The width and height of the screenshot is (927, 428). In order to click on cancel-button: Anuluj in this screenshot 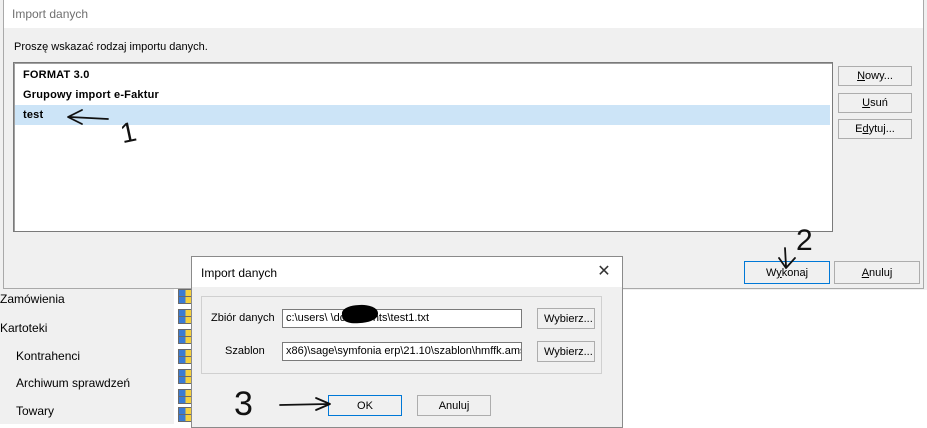, I will do `click(877, 272)`.